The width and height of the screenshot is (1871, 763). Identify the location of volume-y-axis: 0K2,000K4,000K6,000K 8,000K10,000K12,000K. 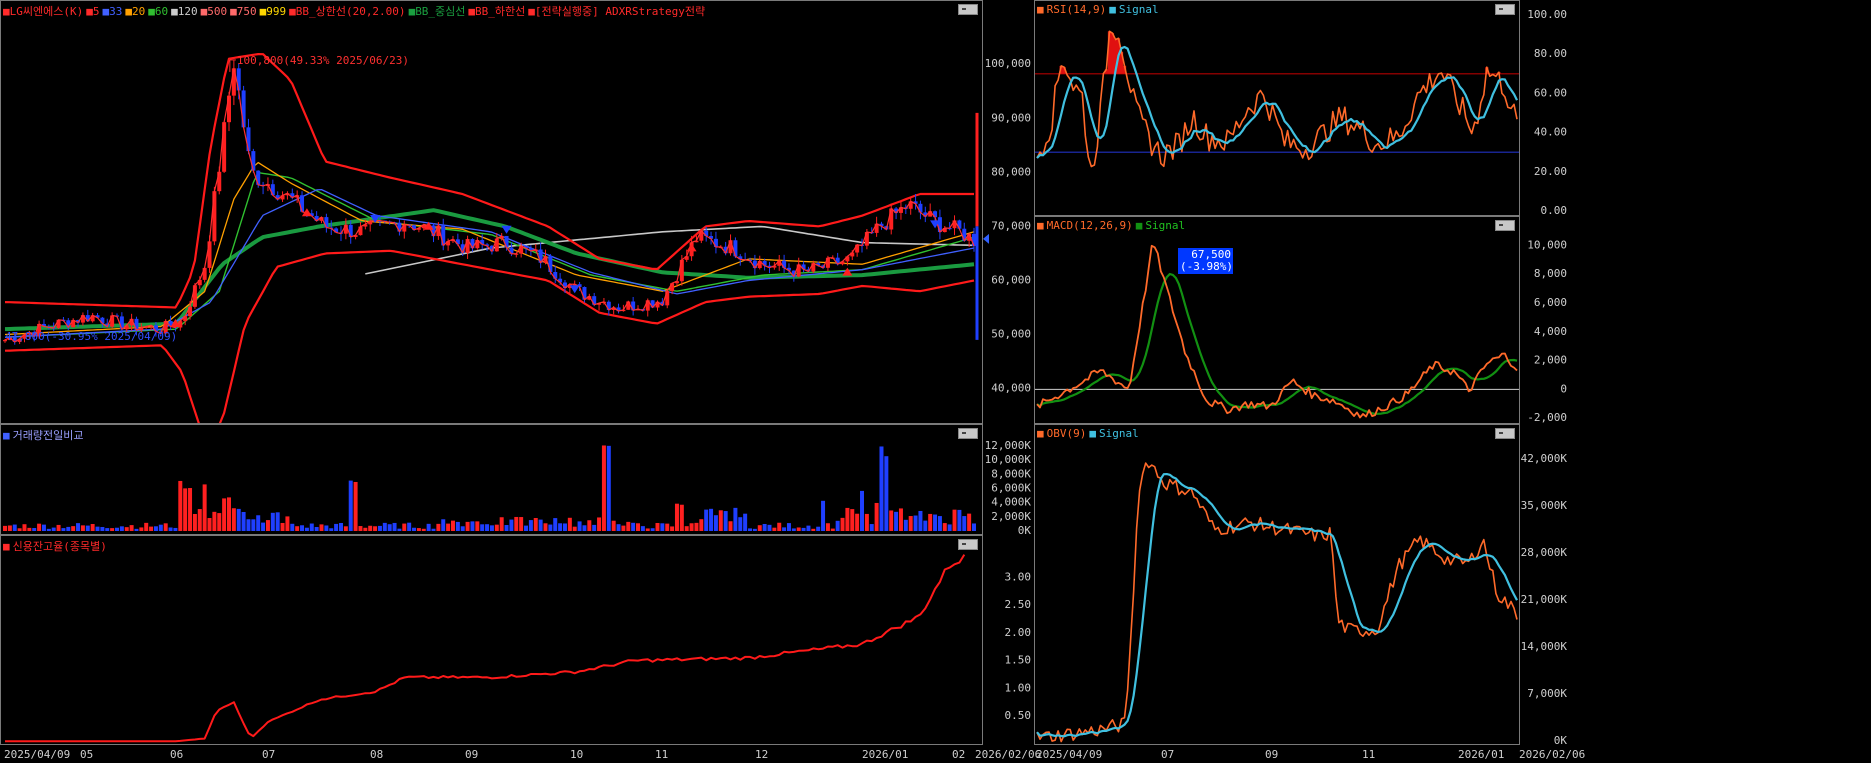
(1008, 487).